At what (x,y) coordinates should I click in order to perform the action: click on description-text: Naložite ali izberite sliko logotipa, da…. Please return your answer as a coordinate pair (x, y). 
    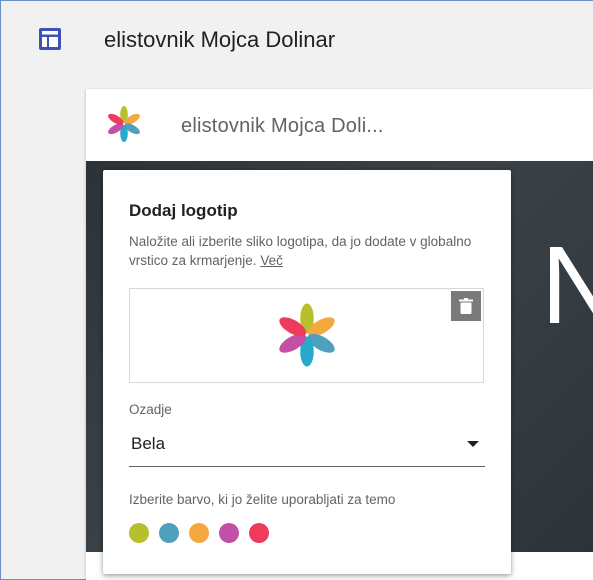
    Looking at the image, I should click on (300, 251).